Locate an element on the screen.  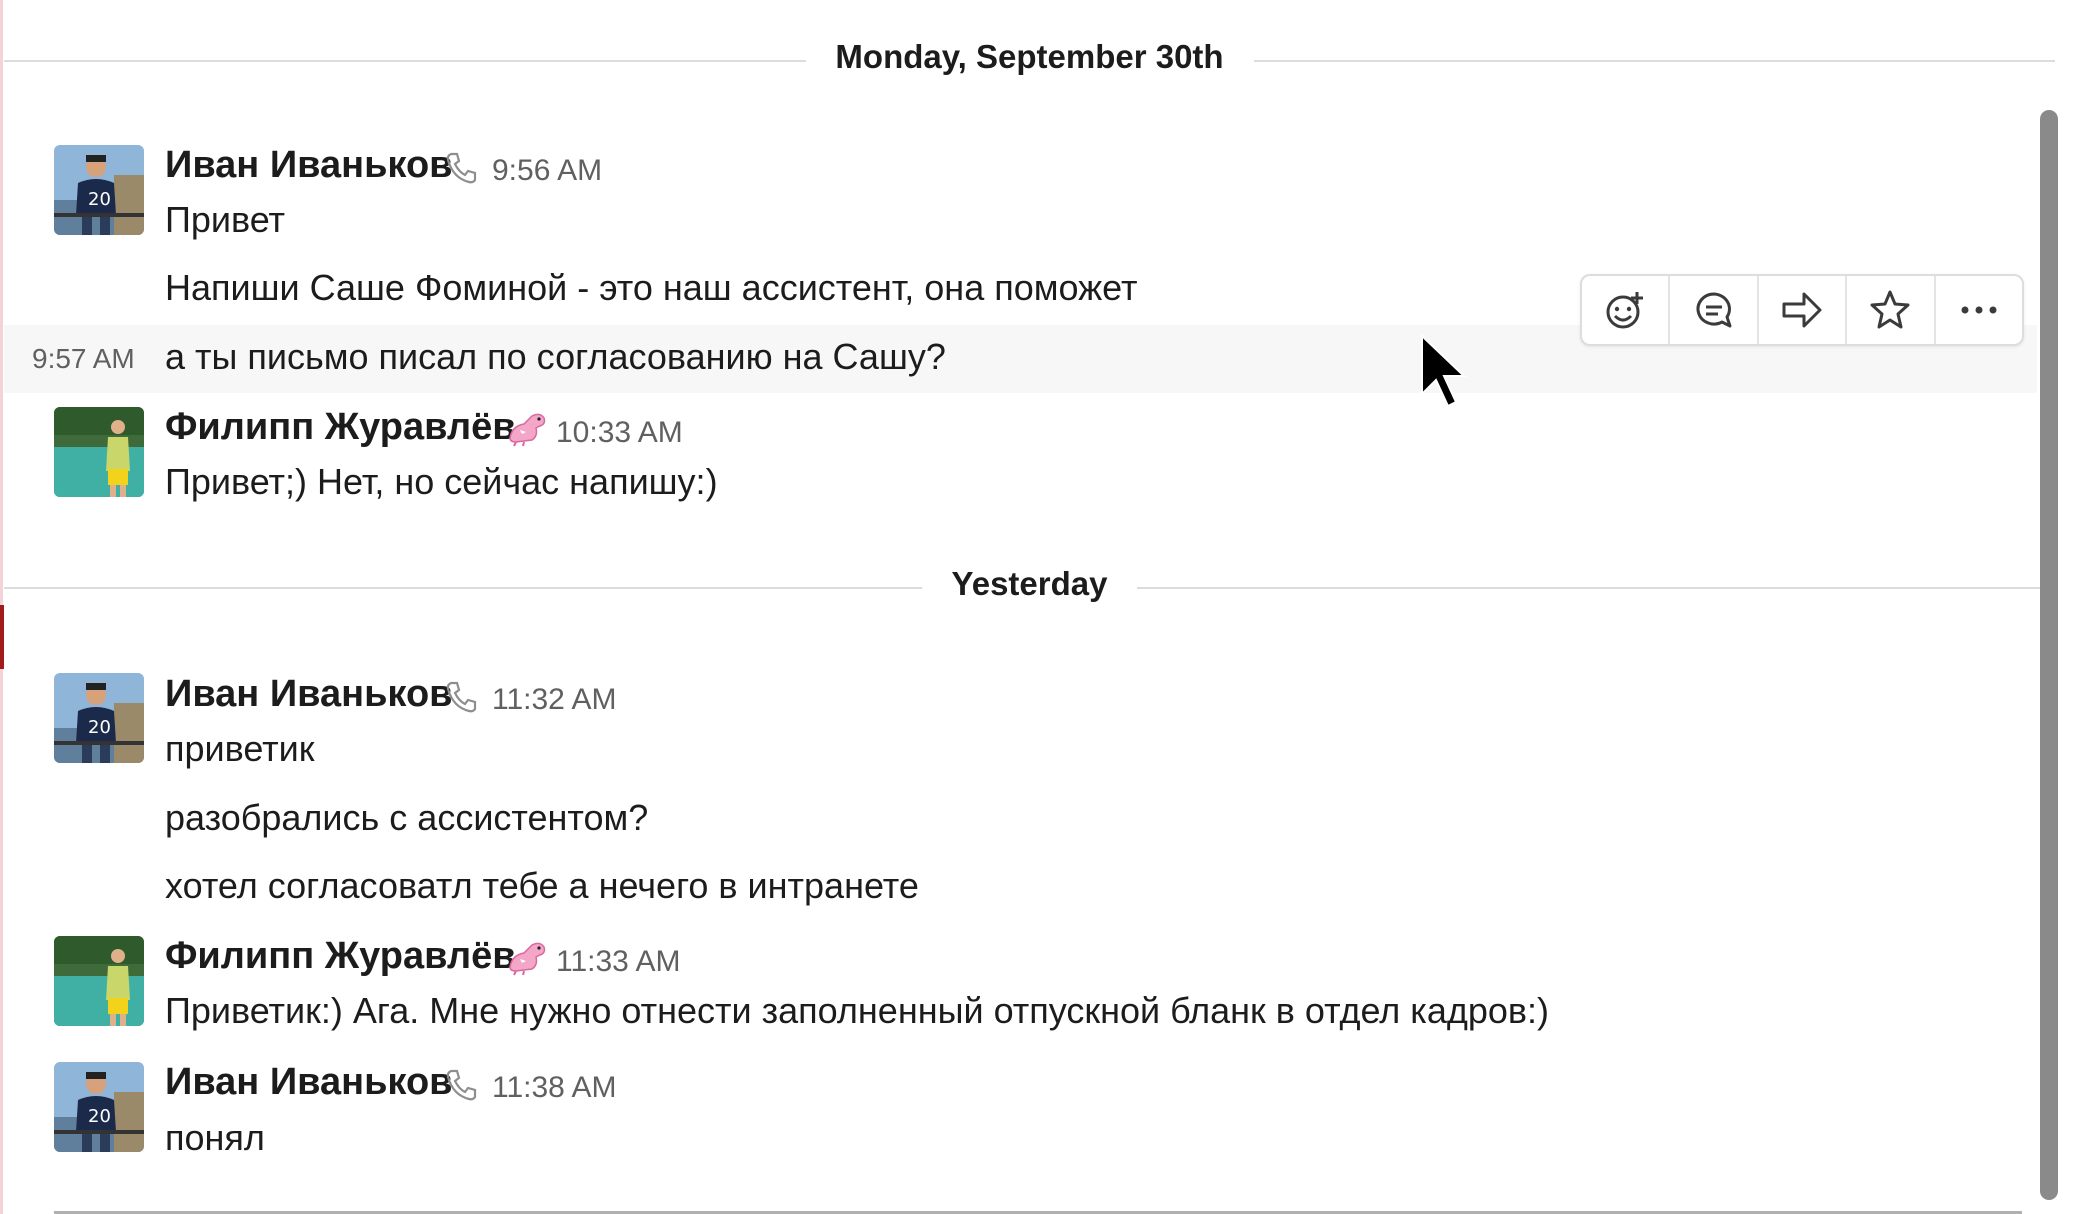
date-divider-label: Yesterday is located at coordinates (1029, 584).